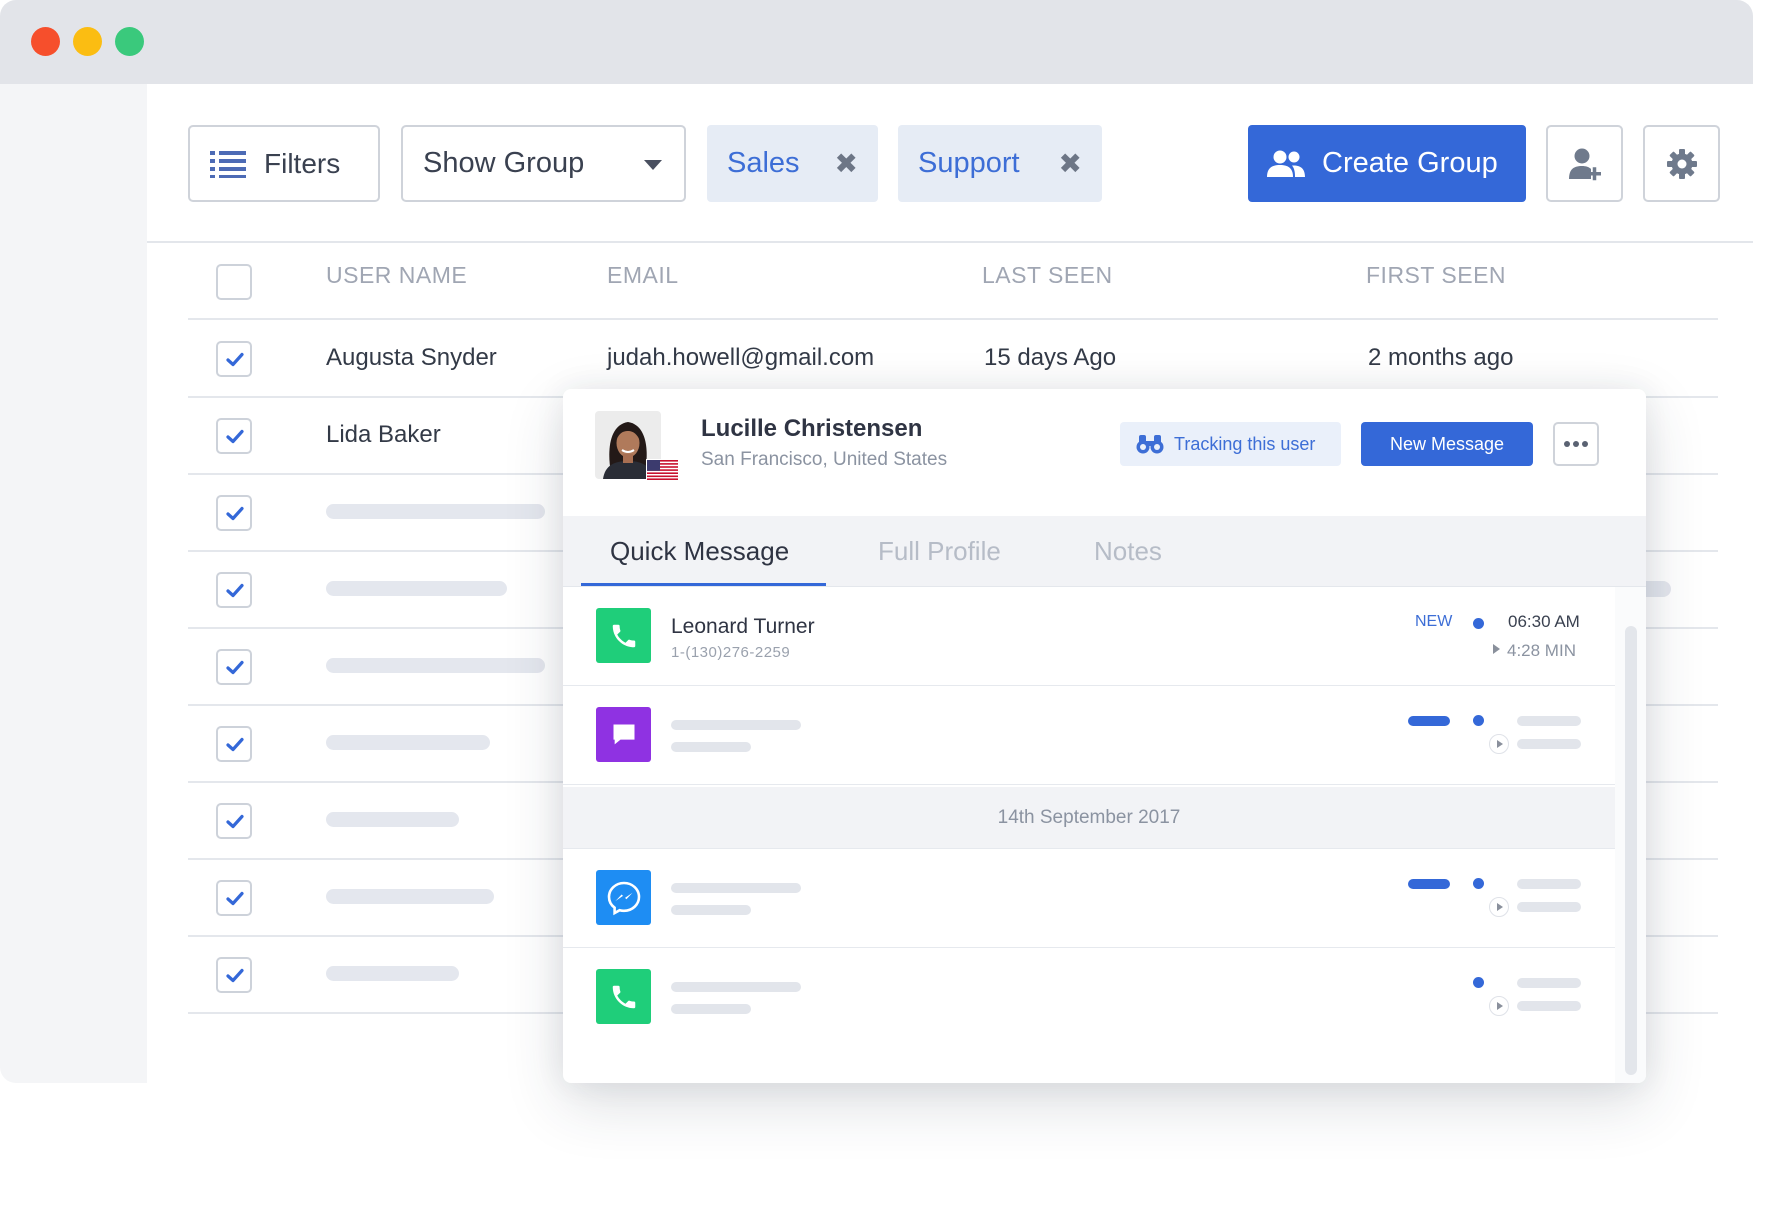  I want to click on active-tab-indicator, so click(703, 584).